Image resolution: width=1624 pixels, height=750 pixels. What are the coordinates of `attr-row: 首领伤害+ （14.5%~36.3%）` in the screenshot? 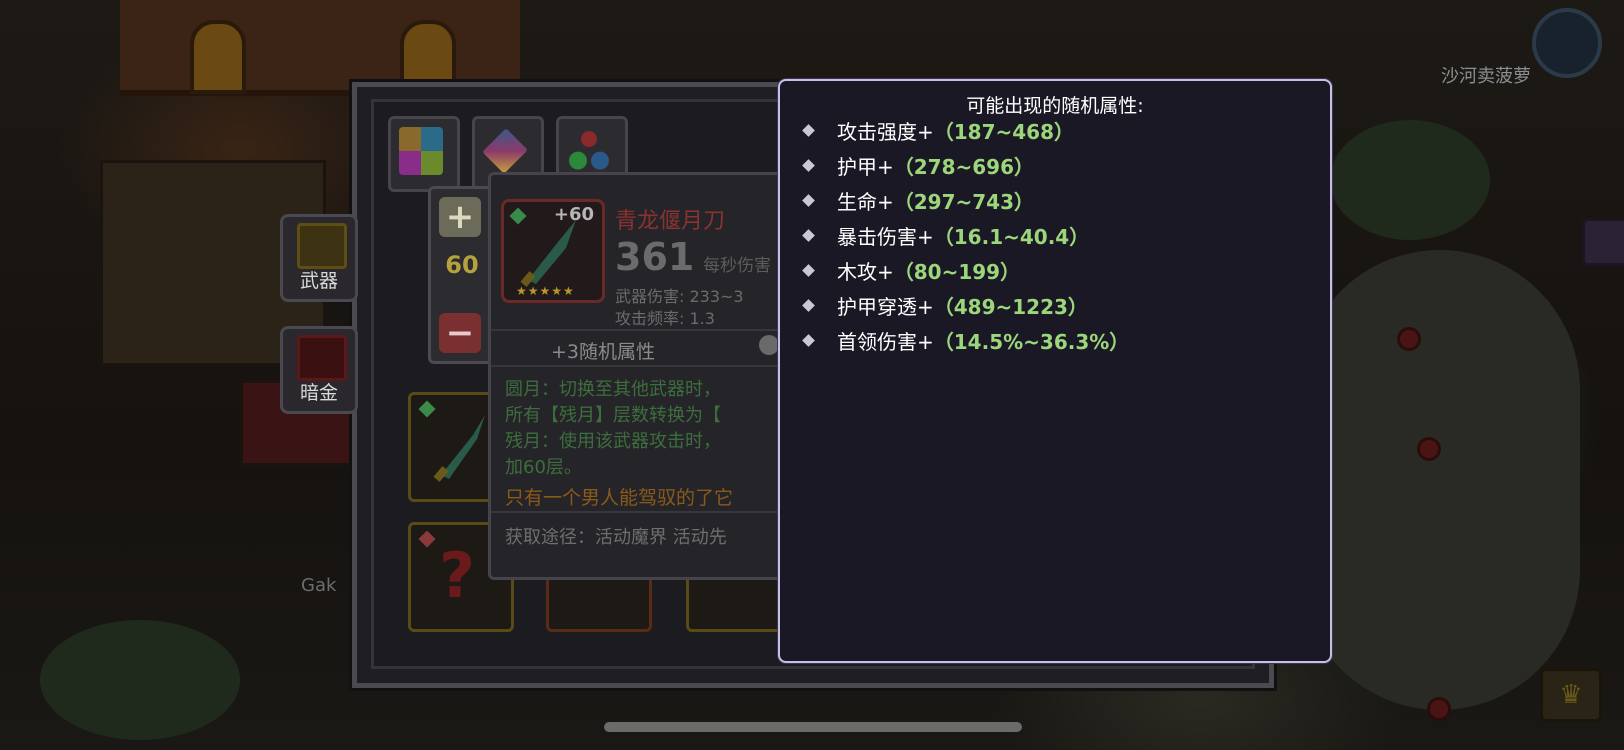 It's located at (963, 340).